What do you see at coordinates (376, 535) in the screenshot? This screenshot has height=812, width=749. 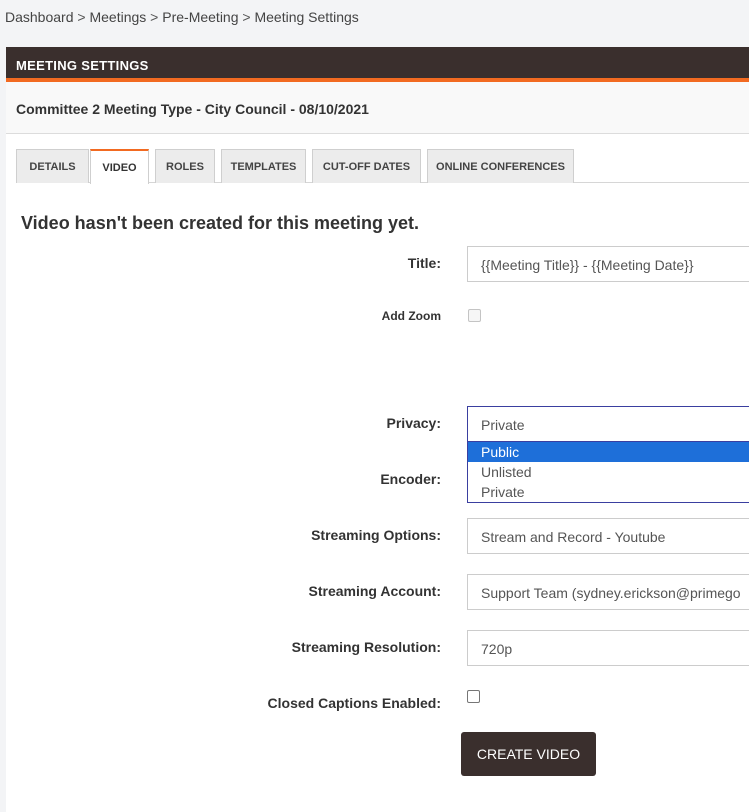 I see `streaming-options-label: Streaming Options:` at bounding box center [376, 535].